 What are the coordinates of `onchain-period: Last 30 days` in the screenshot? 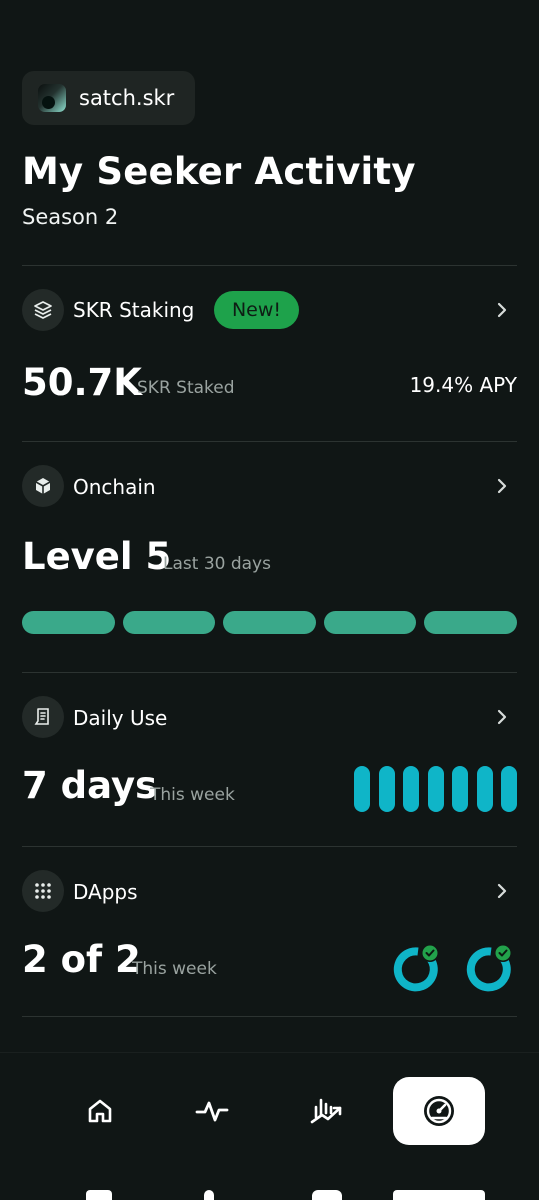 It's located at (217, 564).